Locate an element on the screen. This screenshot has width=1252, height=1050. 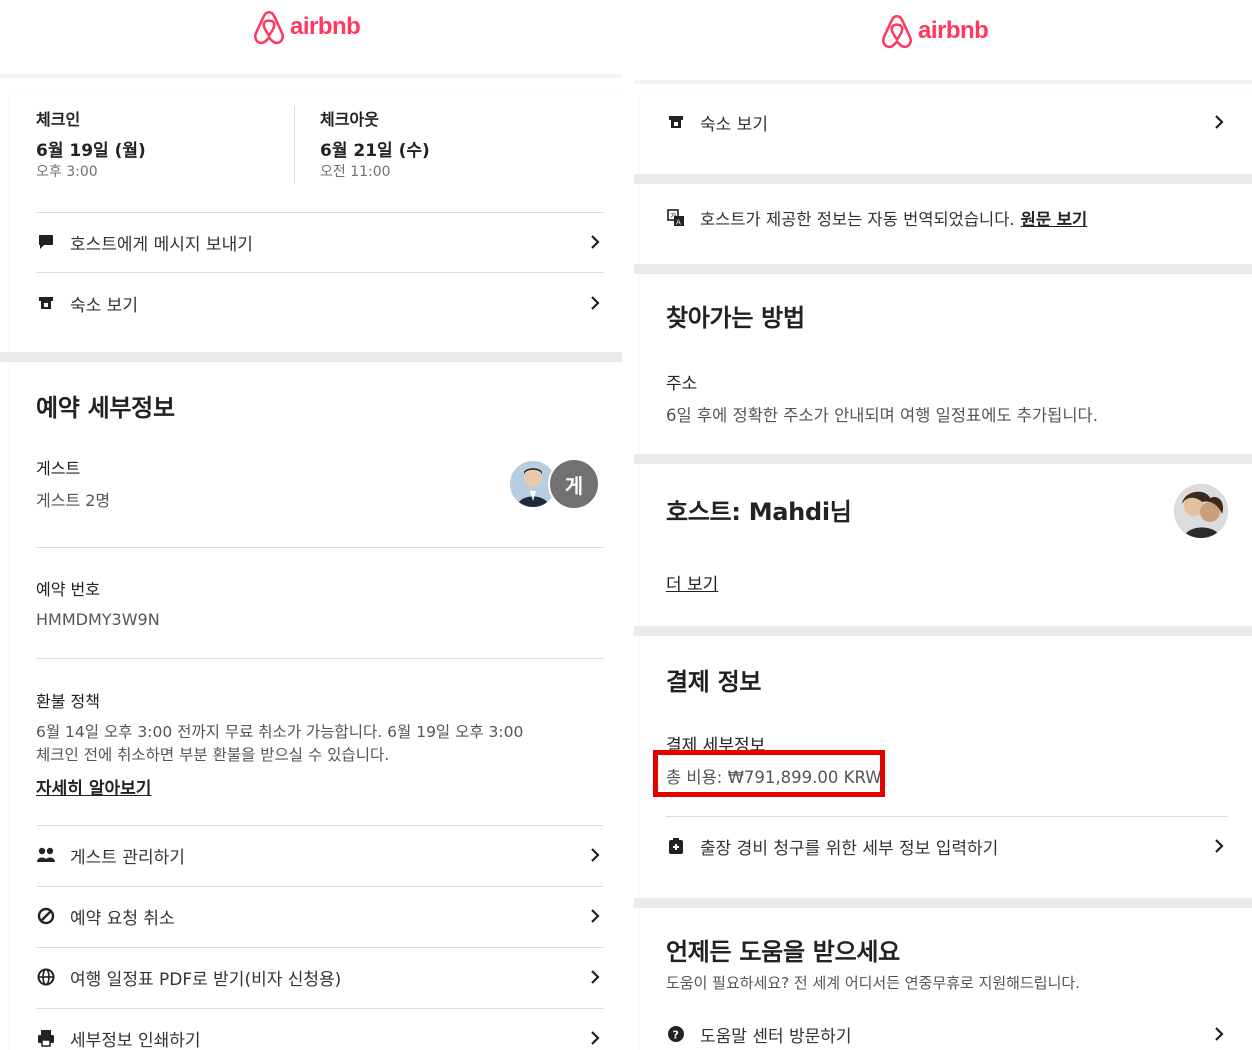
checkout-label: 체크아웃 is located at coordinates (349, 119).